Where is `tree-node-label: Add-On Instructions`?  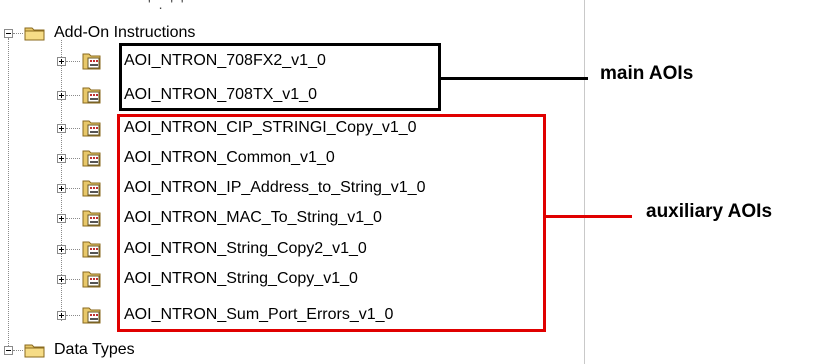 tree-node-label: Add-On Instructions is located at coordinates (125, 32).